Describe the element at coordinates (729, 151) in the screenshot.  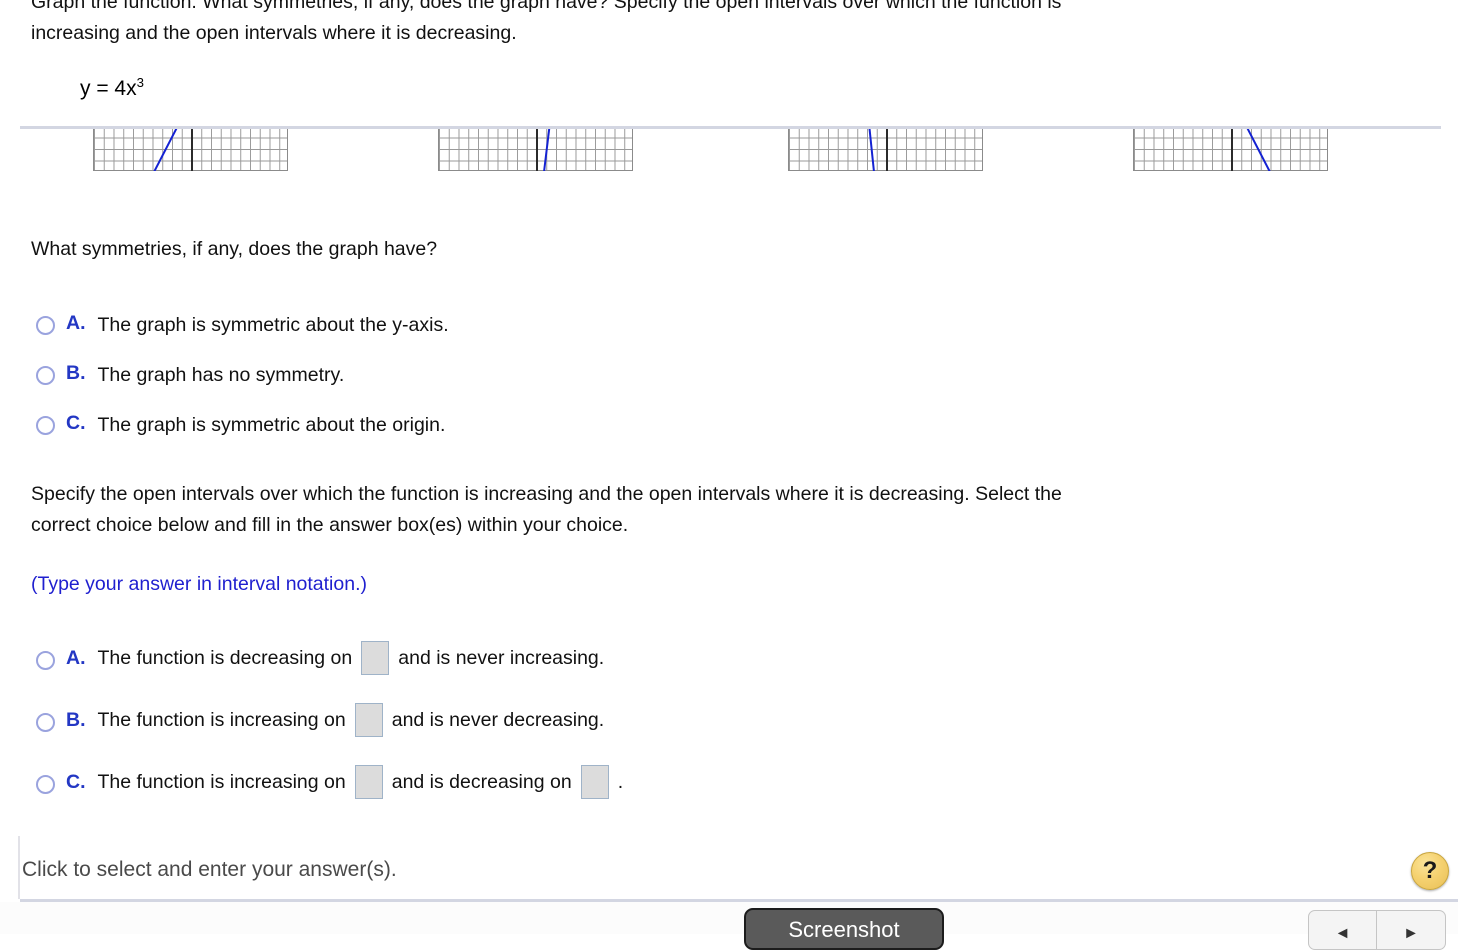
I see `graph-choice-row: -10 -36 -36 -10` at that location.